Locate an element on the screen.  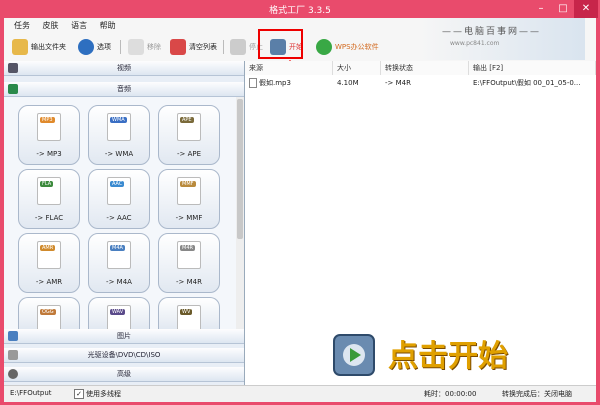
format-aac-button: AAC -> AAC is located at coordinates (119, 199).